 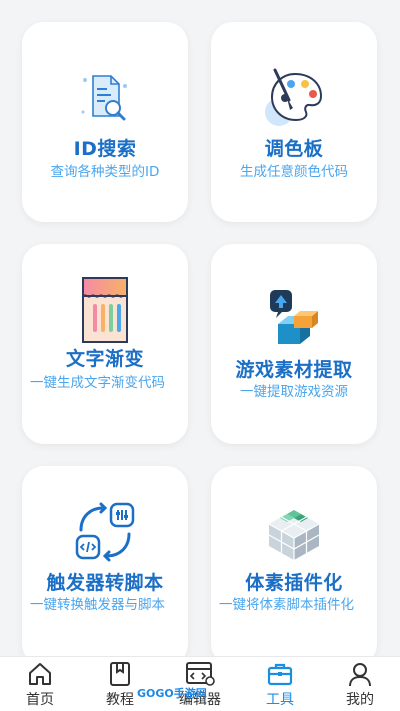 I want to click on tab-tools: 工具, so click(x=280, y=684).